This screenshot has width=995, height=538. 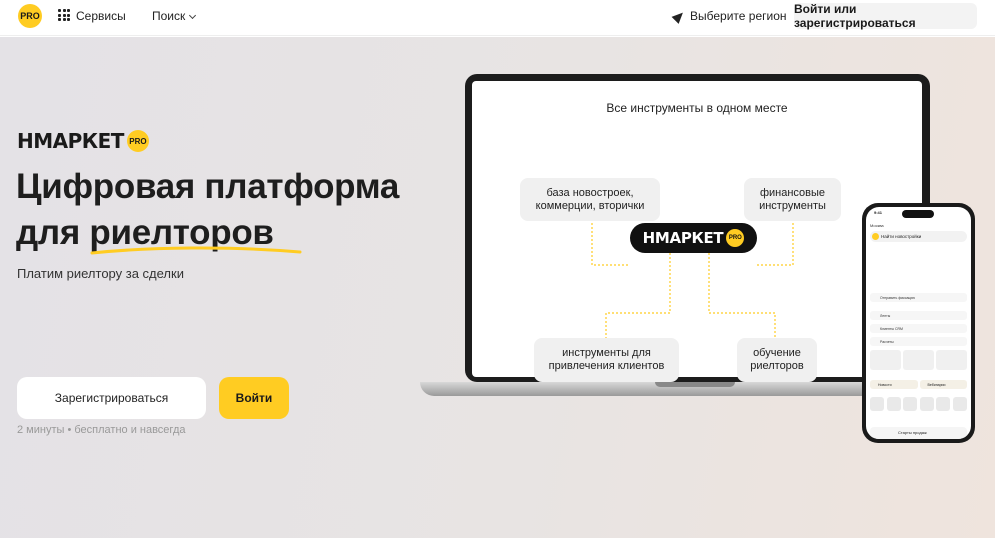 What do you see at coordinates (777, 360) in the screenshot?
I see `pill-training: обучение риелторов` at bounding box center [777, 360].